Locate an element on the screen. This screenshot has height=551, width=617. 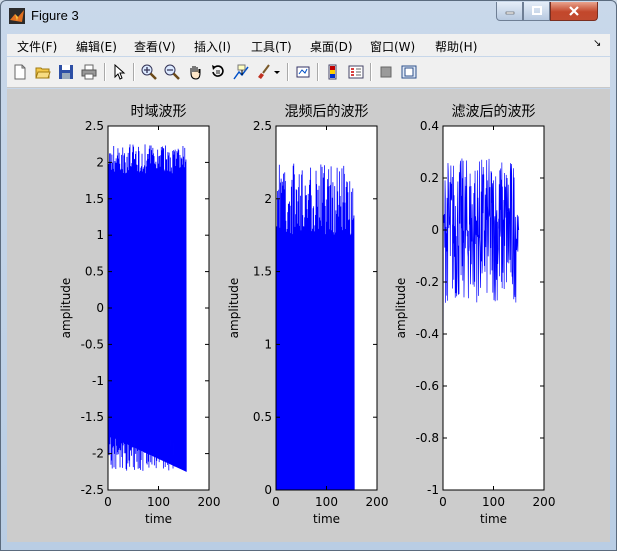
matlab-logo-icon is located at coordinates (17, 16).